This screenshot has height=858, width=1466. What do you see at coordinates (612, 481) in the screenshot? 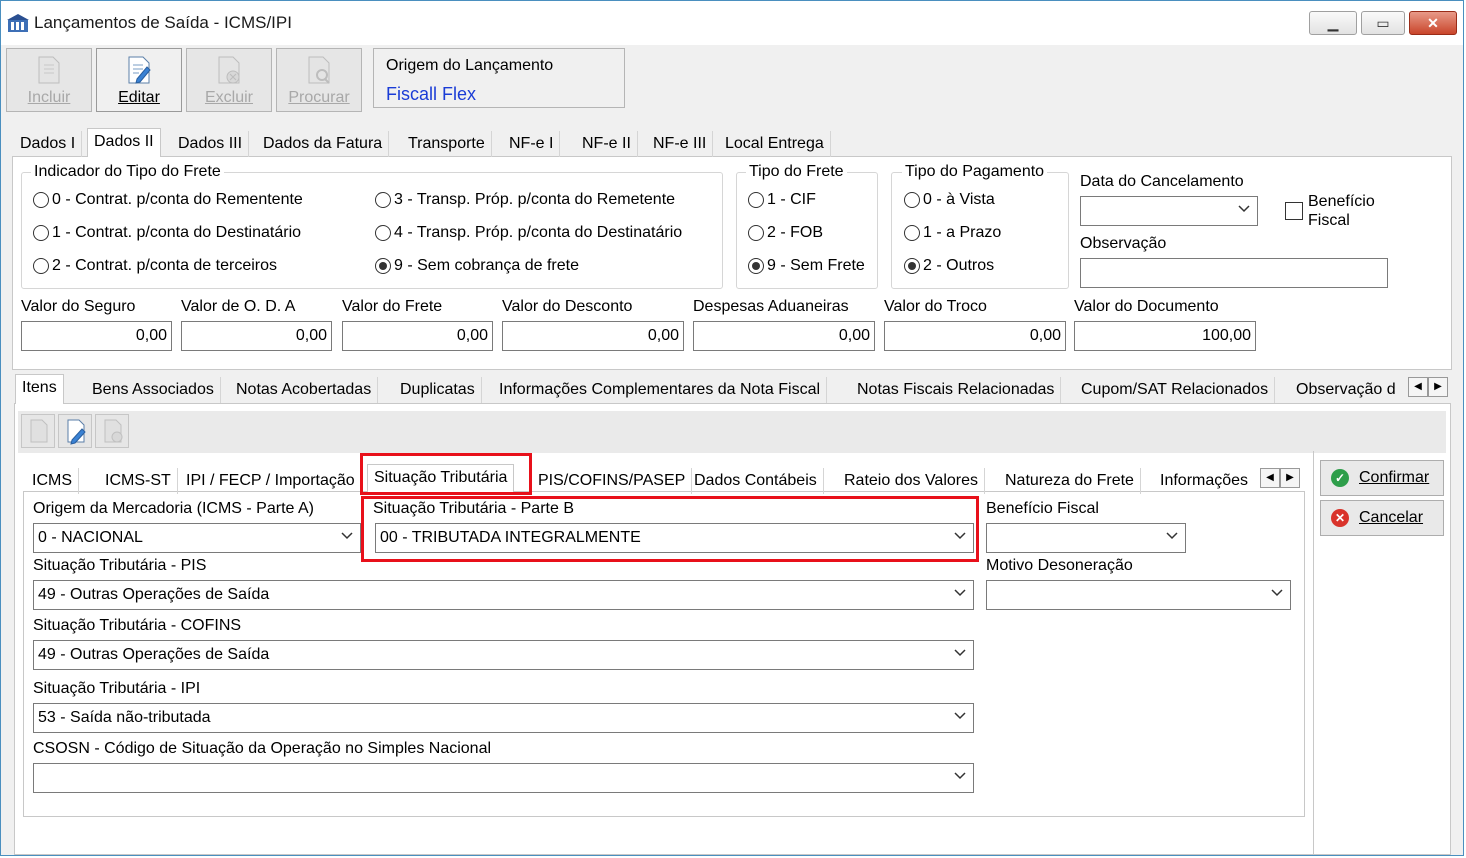
I see `tab-pis-cofins: PIS/COFINS/PASEP` at bounding box center [612, 481].